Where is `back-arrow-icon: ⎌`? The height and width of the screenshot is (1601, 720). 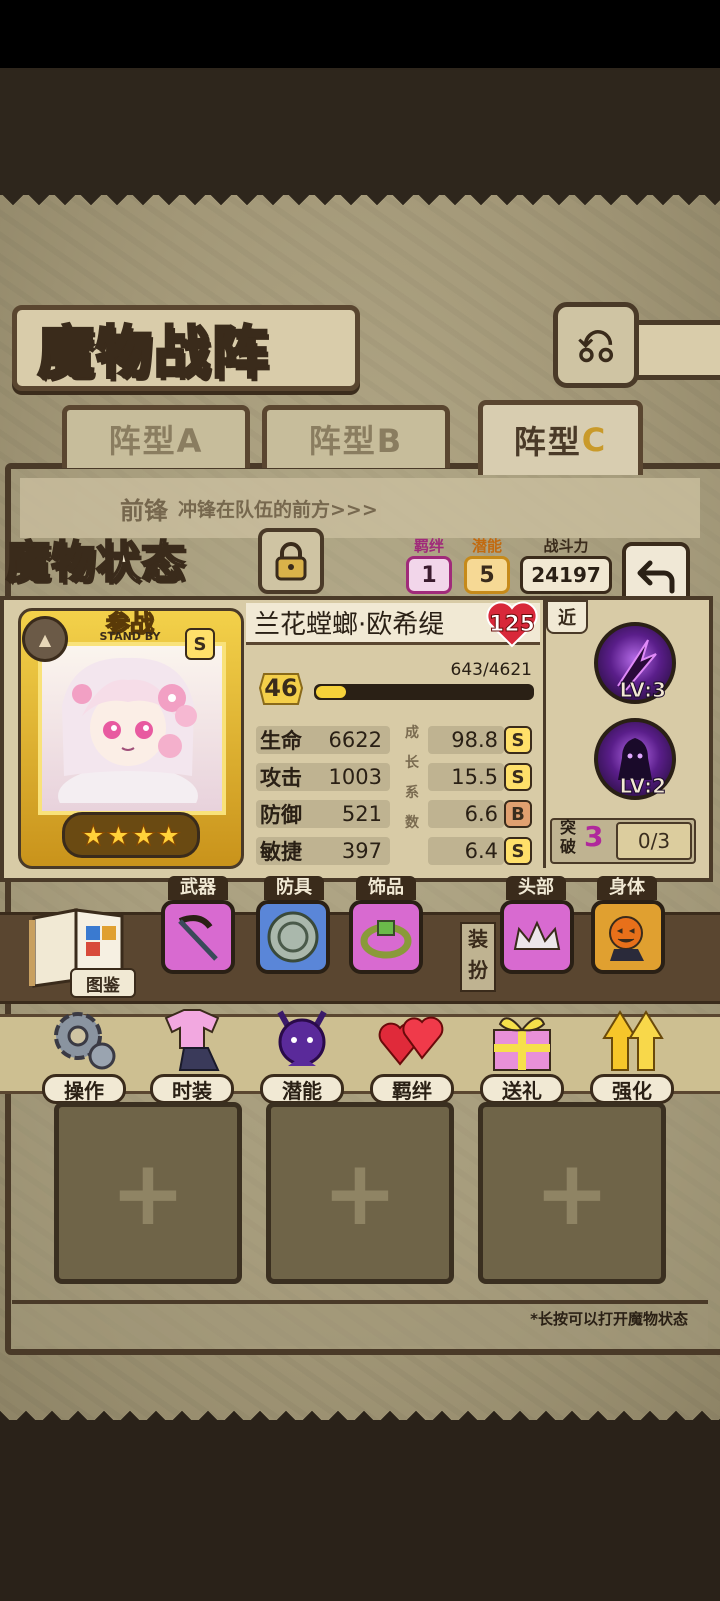 back-arrow-icon: ⎌ is located at coordinates (596, 344).